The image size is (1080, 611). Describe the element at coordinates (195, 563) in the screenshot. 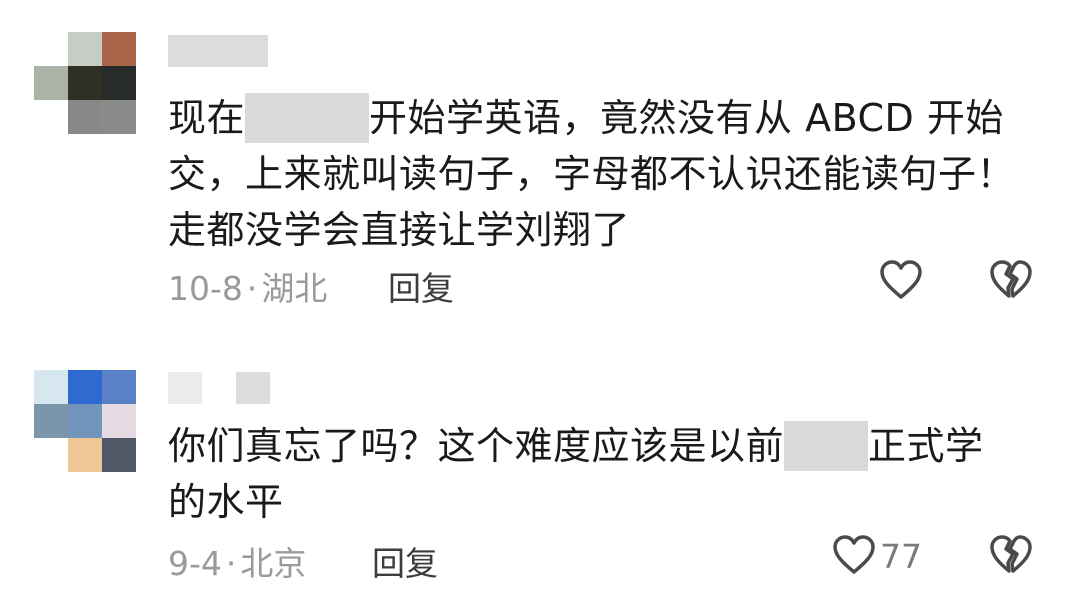

I see `comment-date: 9-4` at that location.